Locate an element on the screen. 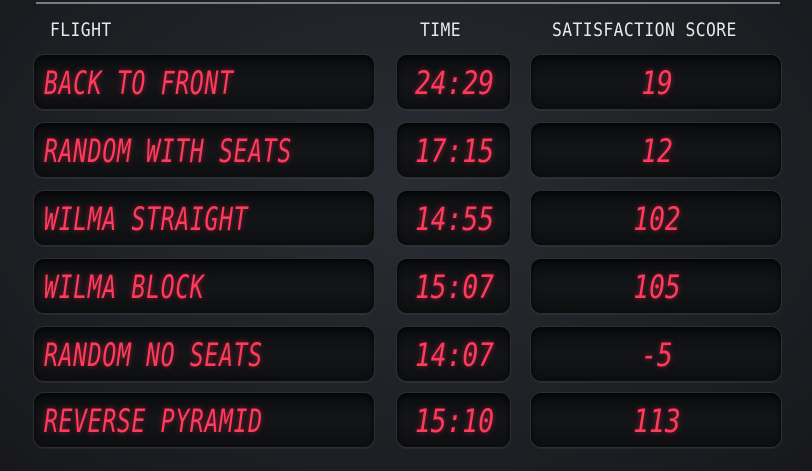 The width and height of the screenshot is (812, 471). table-row: REVERSE PYRAMID 15:10 113 is located at coordinates (406, 420).